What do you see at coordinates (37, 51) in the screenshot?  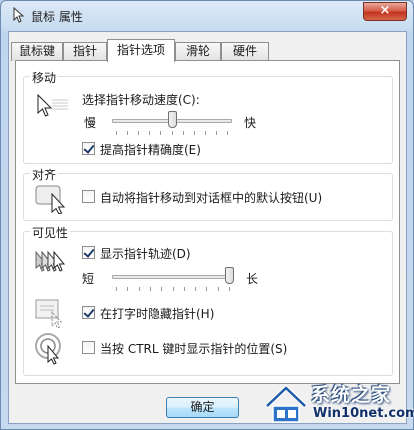 I see `tab-buttons: 鼠标键` at bounding box center [37, 51].